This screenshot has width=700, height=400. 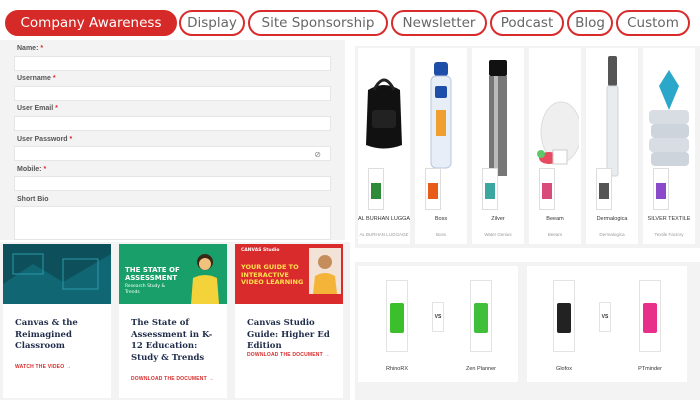 I want to click on username-label: Username *, so click(x=36, y=78).